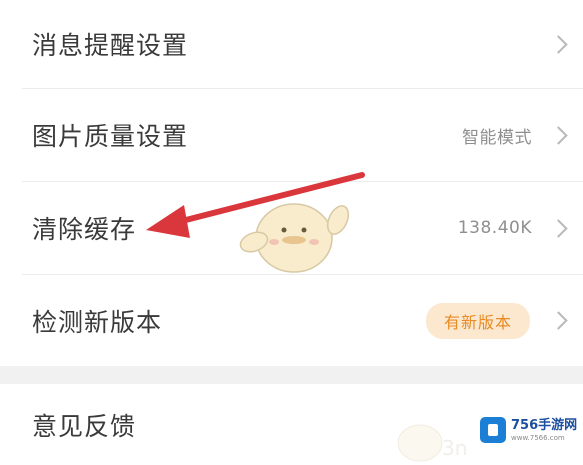 This screenshot has width=583, height=465. I want to click on watermark-title: 756手游网, so click(544, 425).